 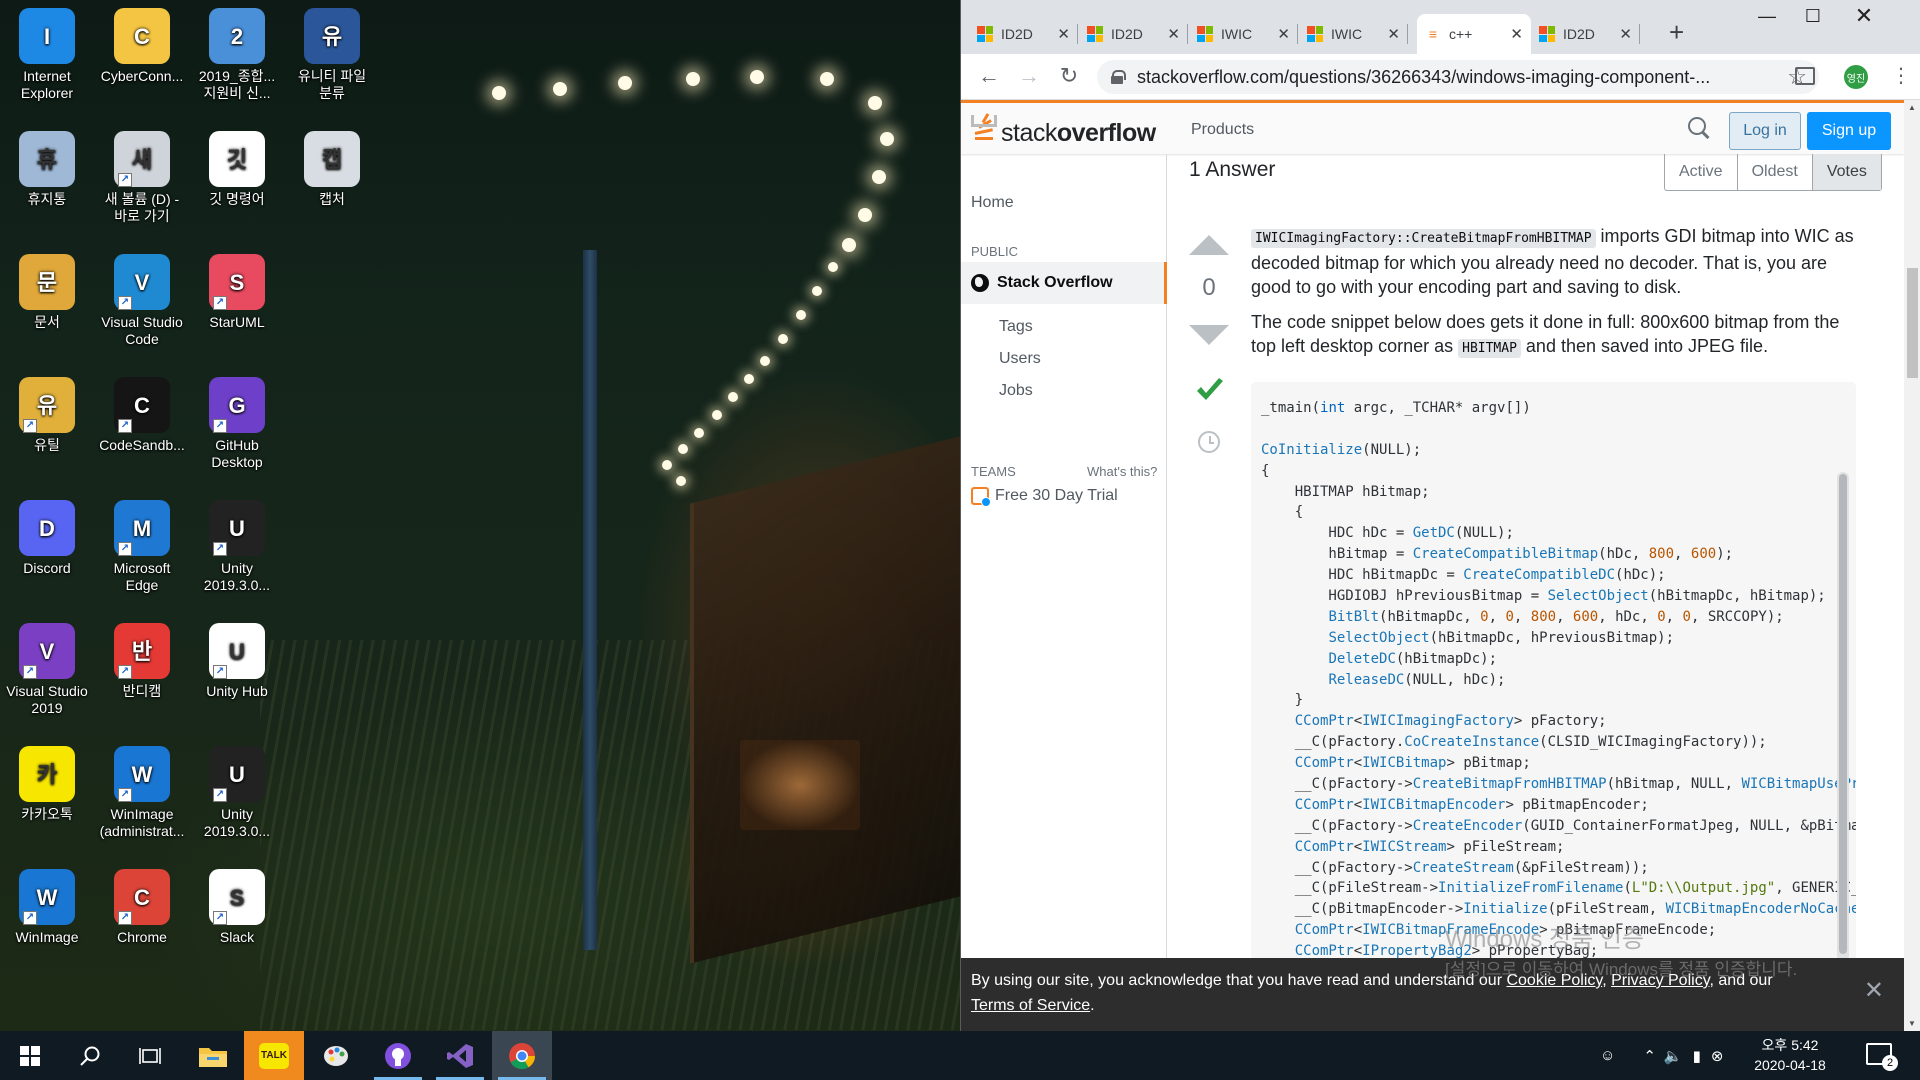 What do you see at coordinates (1699, 128) in the screenshot?
I see `search-icon` at bounding box center [1699, 128].